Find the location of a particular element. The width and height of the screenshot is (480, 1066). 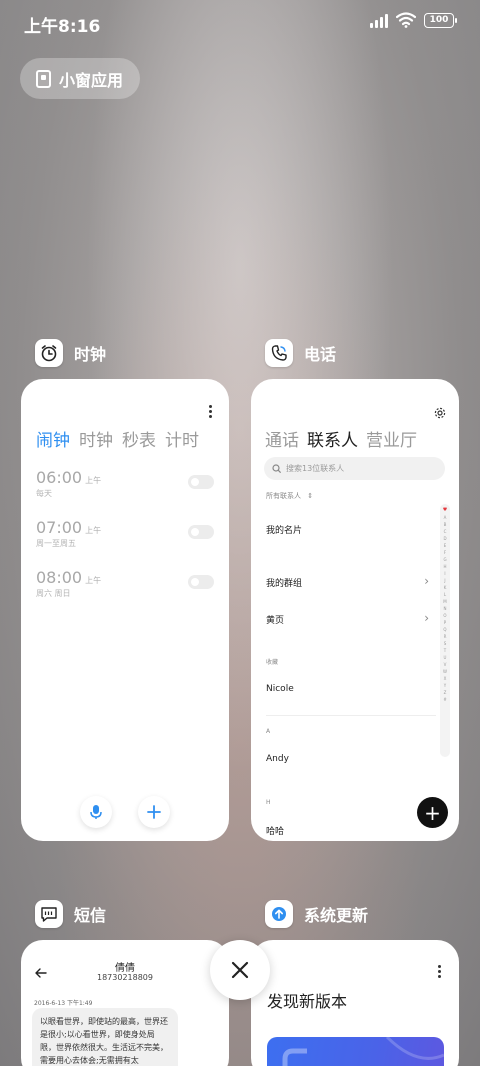

search-icon is located at coordinates (276, 468).